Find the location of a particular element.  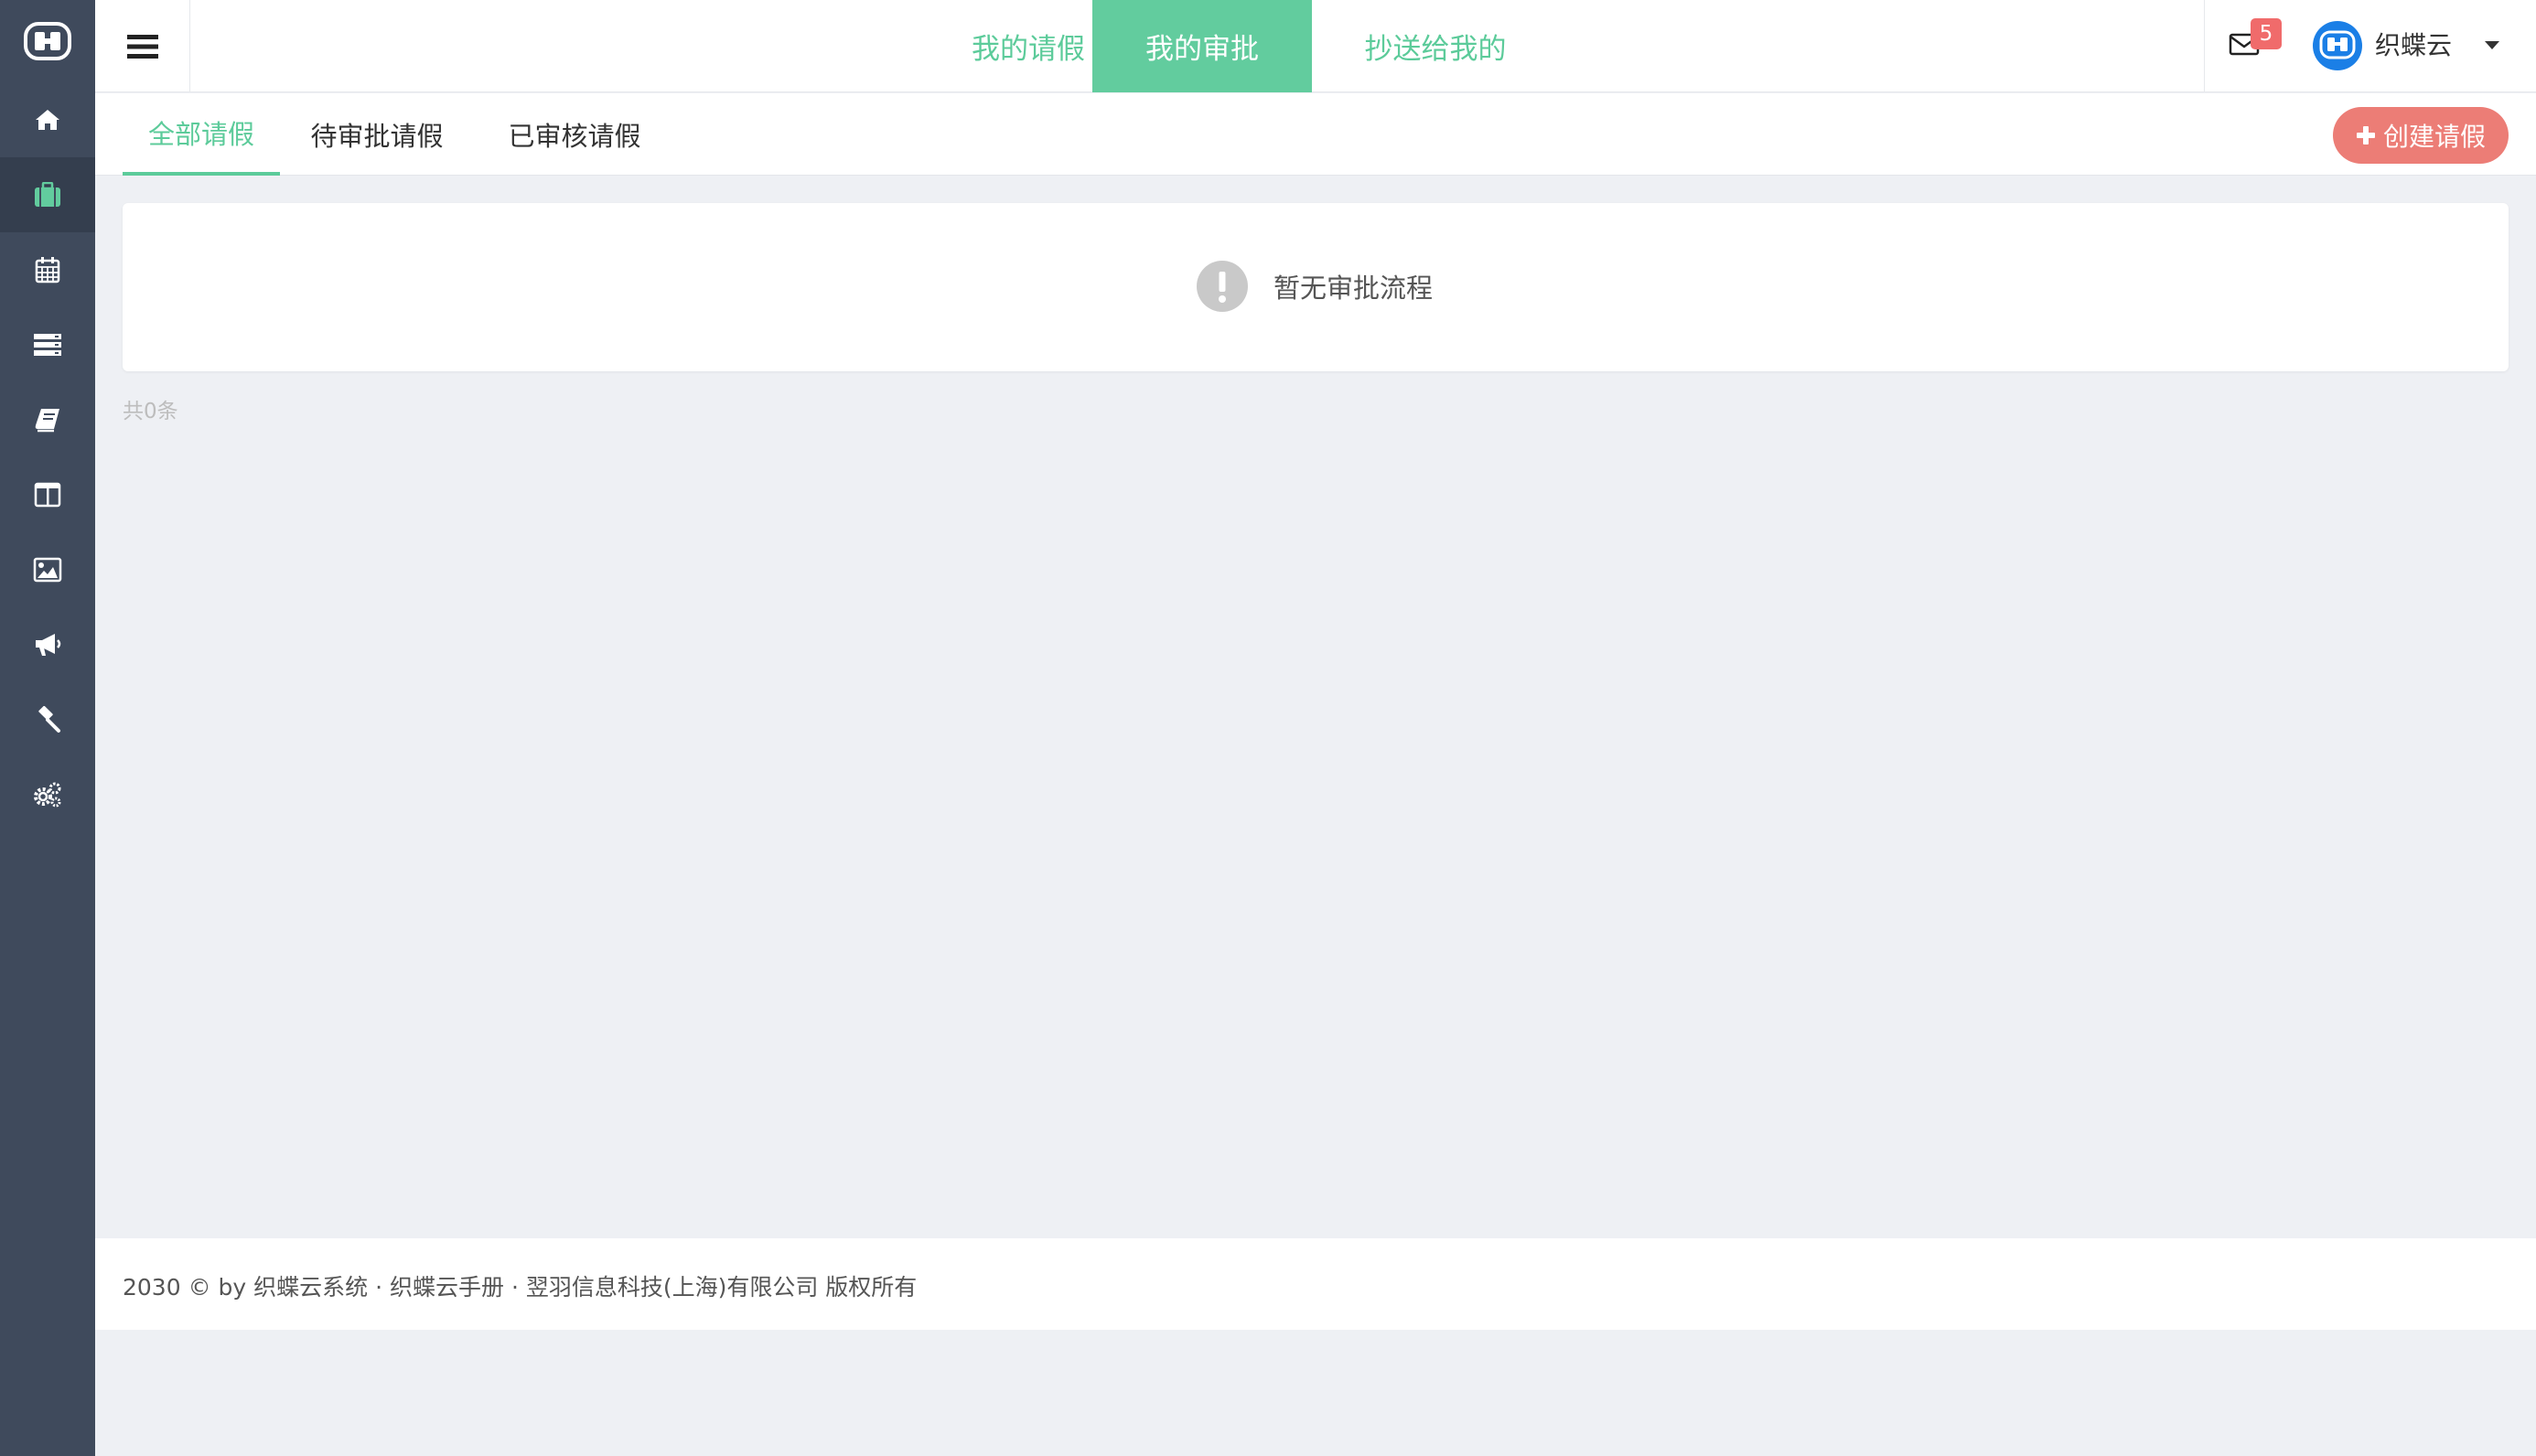

hamburger-icon is located at coordinates (142, 46).